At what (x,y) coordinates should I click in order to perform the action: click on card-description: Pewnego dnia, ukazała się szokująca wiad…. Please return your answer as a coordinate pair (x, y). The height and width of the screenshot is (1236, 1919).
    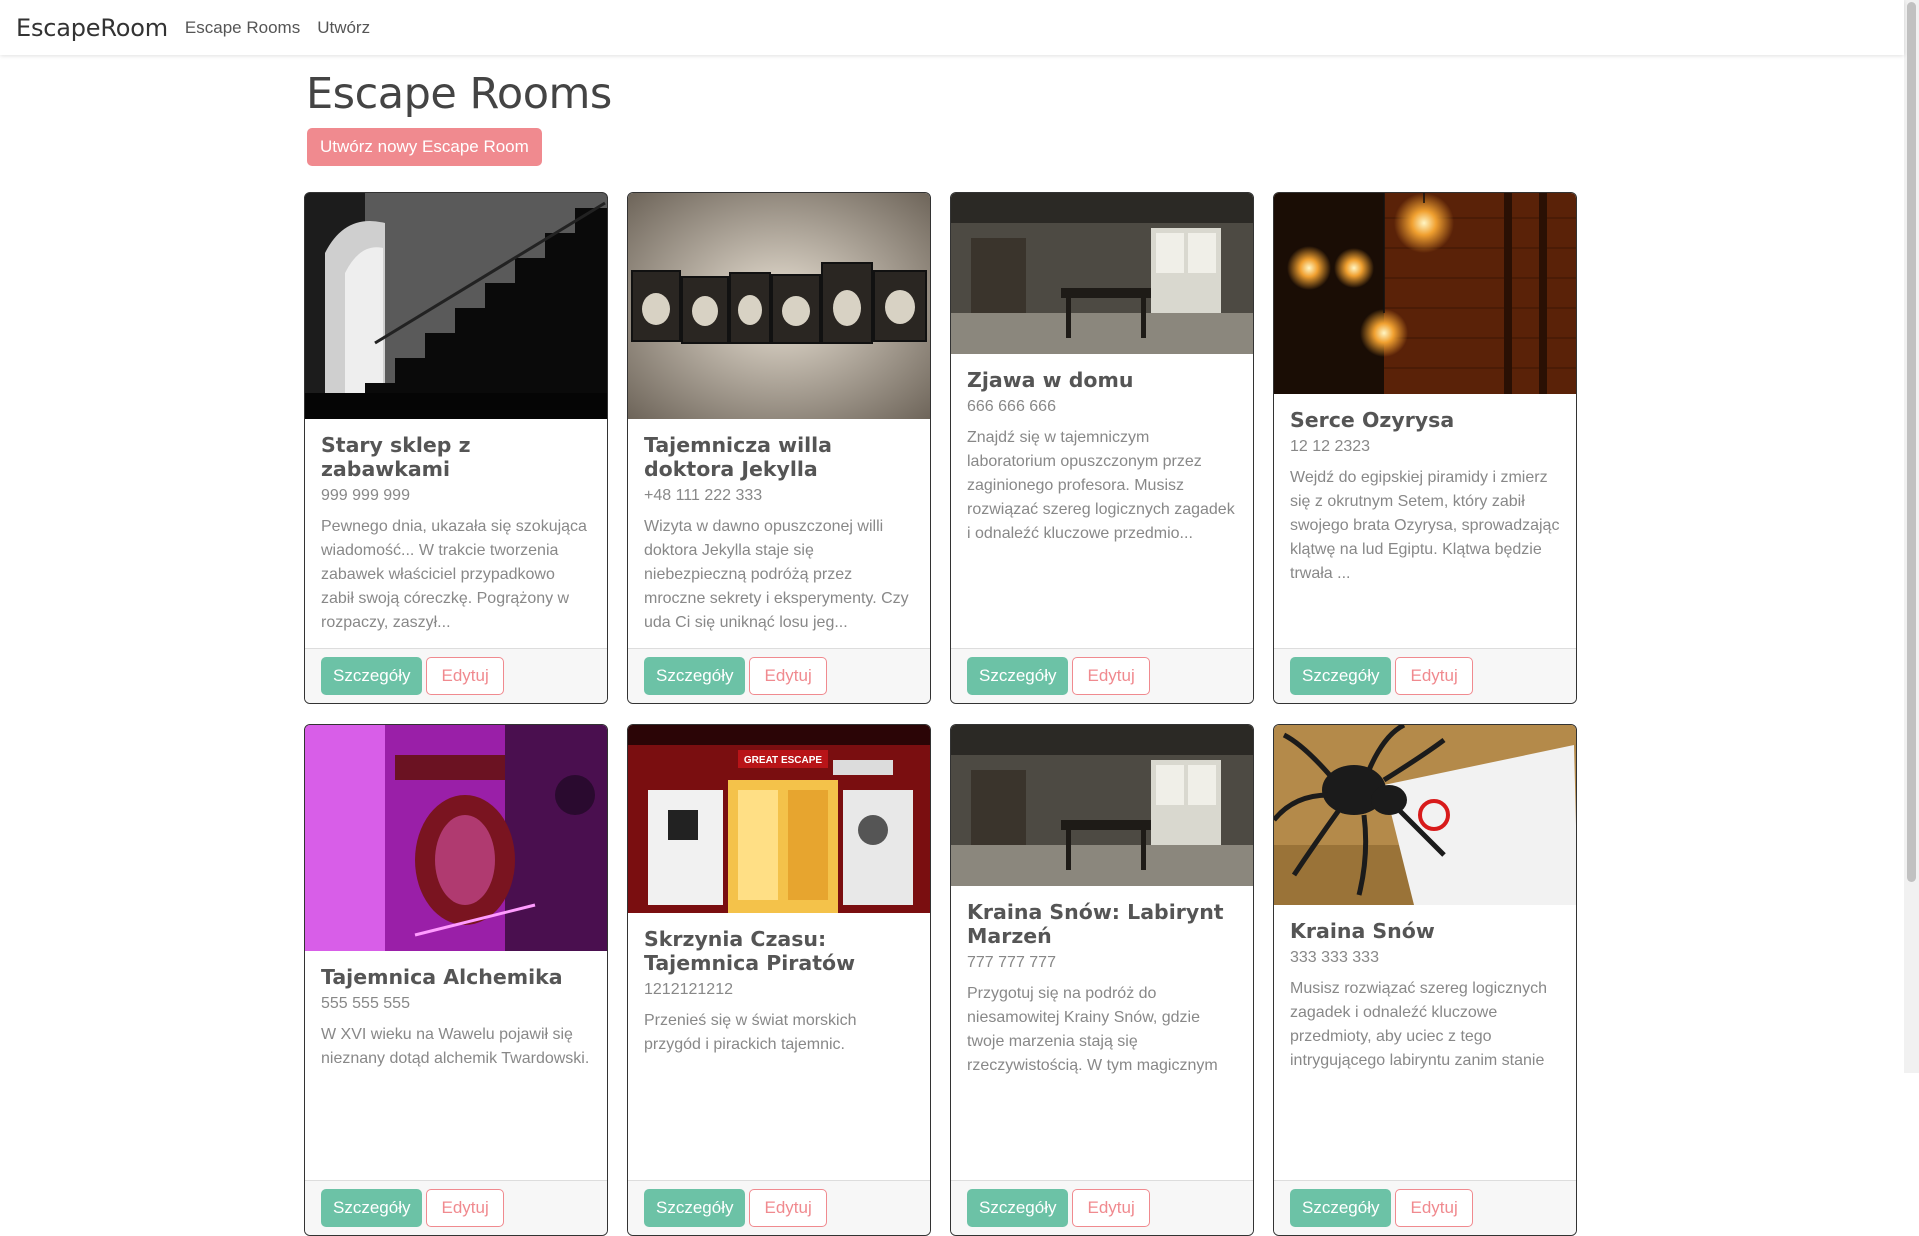
    Looking at the image, I should click on (454, 574).